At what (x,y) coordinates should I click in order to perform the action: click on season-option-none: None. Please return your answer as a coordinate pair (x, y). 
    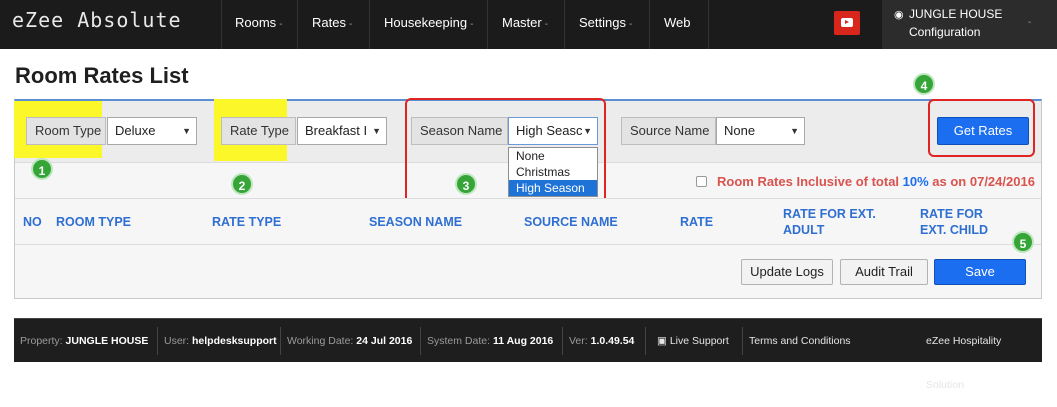
    Looking at the image, I should click on (553, 156).